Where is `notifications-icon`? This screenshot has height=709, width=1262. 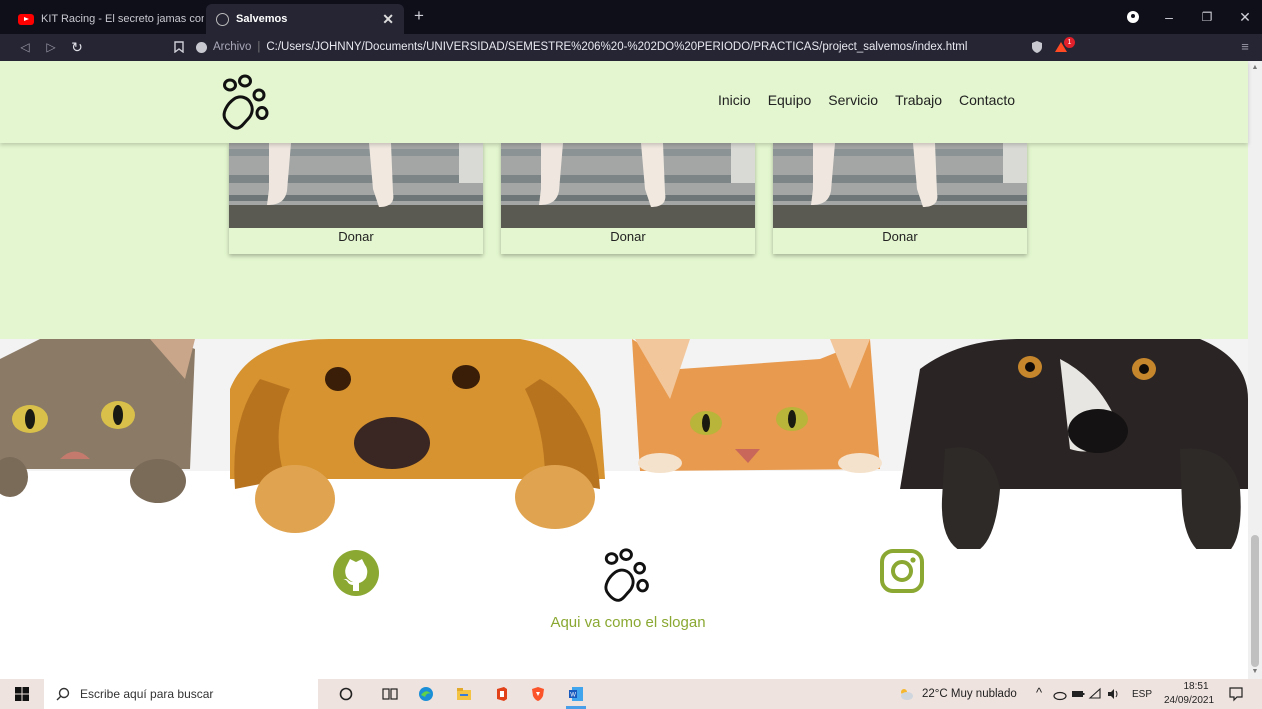 notifications-icon is located at coordinates (1236, 694).